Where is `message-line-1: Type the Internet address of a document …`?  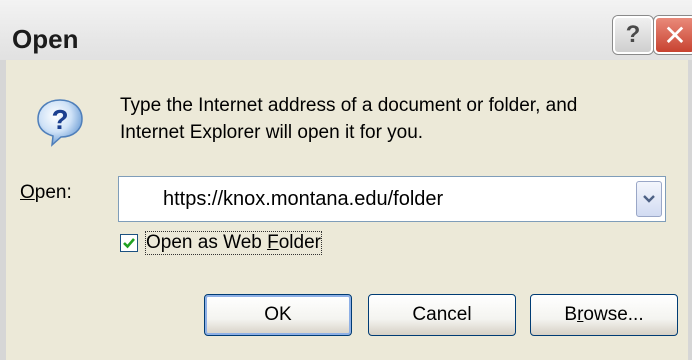
message-line-1: Type the Internet address of a document … is located at coordinates (349, 105).